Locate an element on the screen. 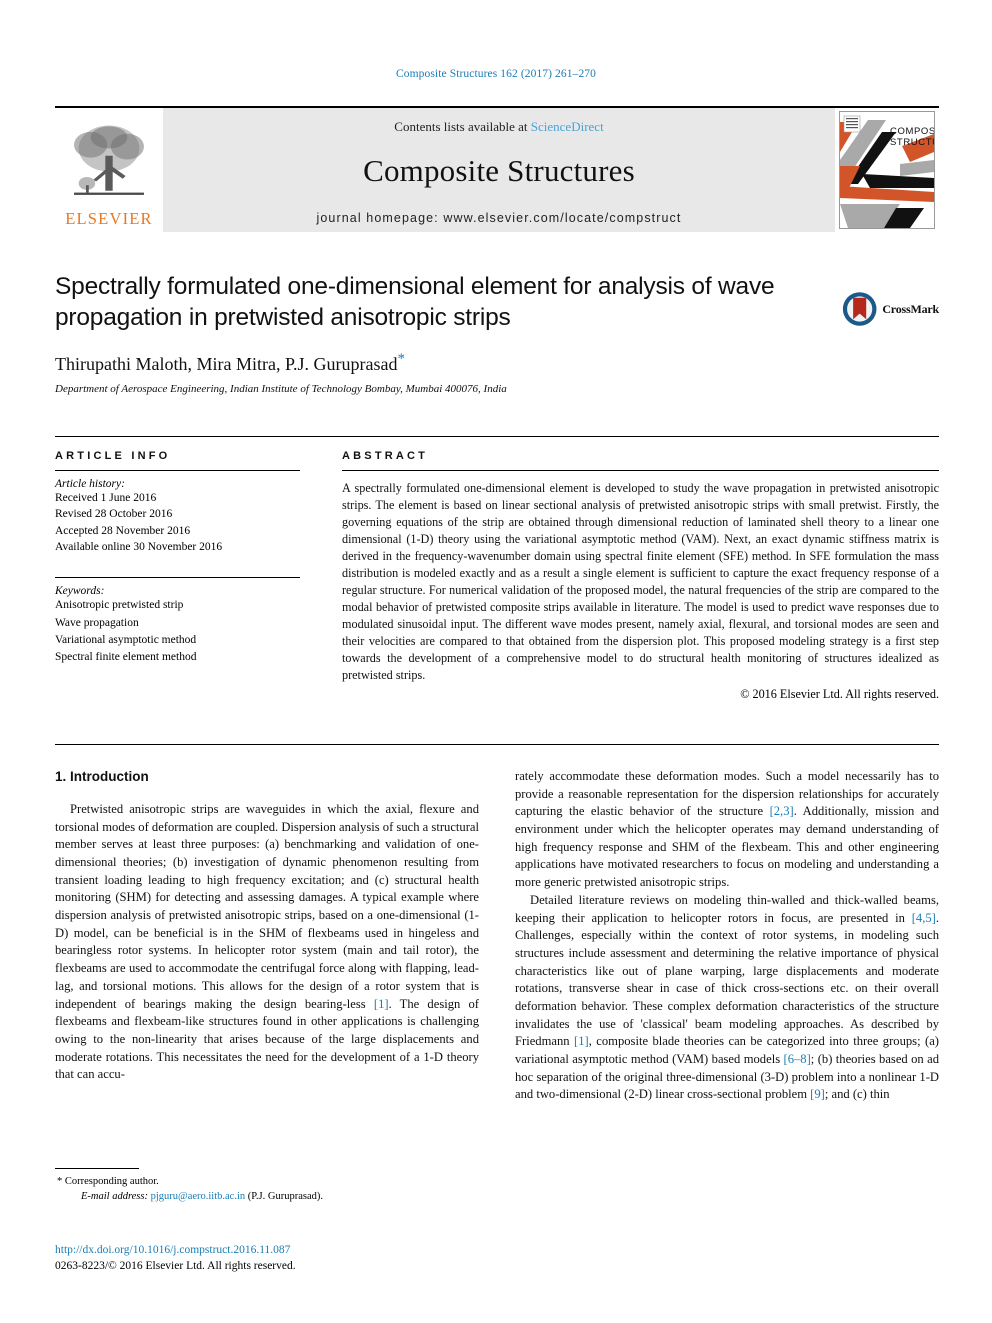 This screenshot has height=1323, width=992. info-section-top-rule is located at coordinates (497, 436).